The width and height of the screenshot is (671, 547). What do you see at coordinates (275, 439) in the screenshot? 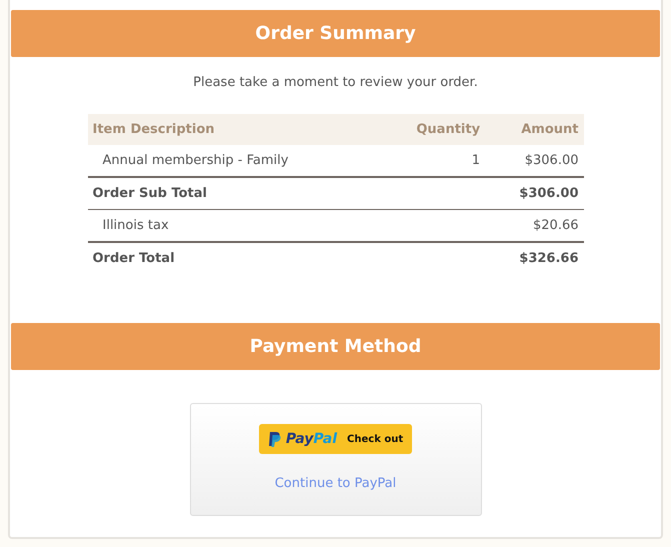
I see `paypal-logo-icon` at bounding box center [275, 439].